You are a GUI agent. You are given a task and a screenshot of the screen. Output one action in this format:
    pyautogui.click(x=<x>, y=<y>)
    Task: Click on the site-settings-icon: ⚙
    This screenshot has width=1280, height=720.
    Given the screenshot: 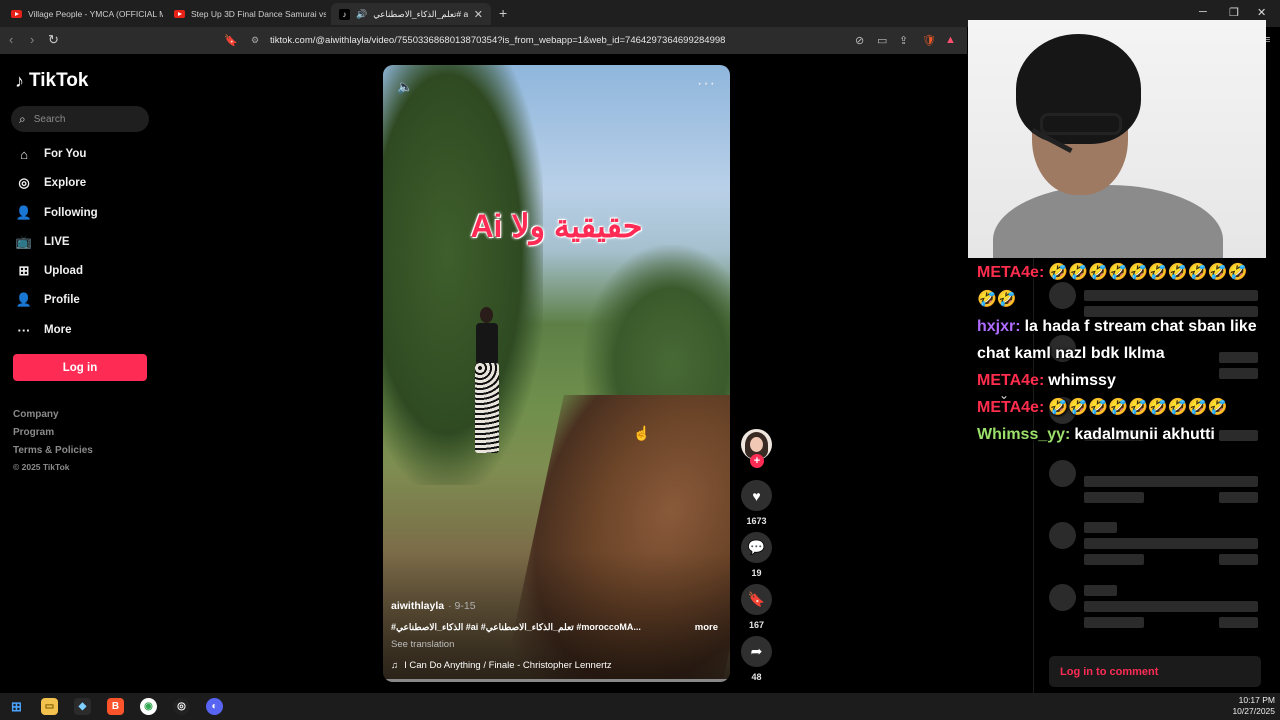 What is the action you would take?
    pyautogui.click(x=255, y=40)
    